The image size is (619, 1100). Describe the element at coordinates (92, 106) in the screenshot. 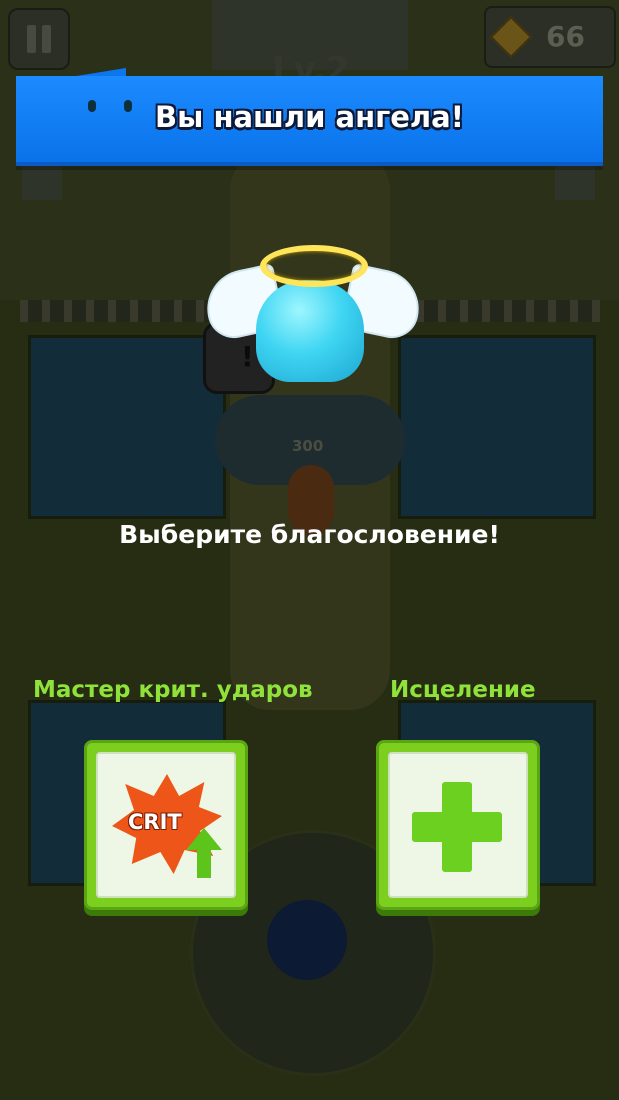

I see `angel-eye-left` at that location.